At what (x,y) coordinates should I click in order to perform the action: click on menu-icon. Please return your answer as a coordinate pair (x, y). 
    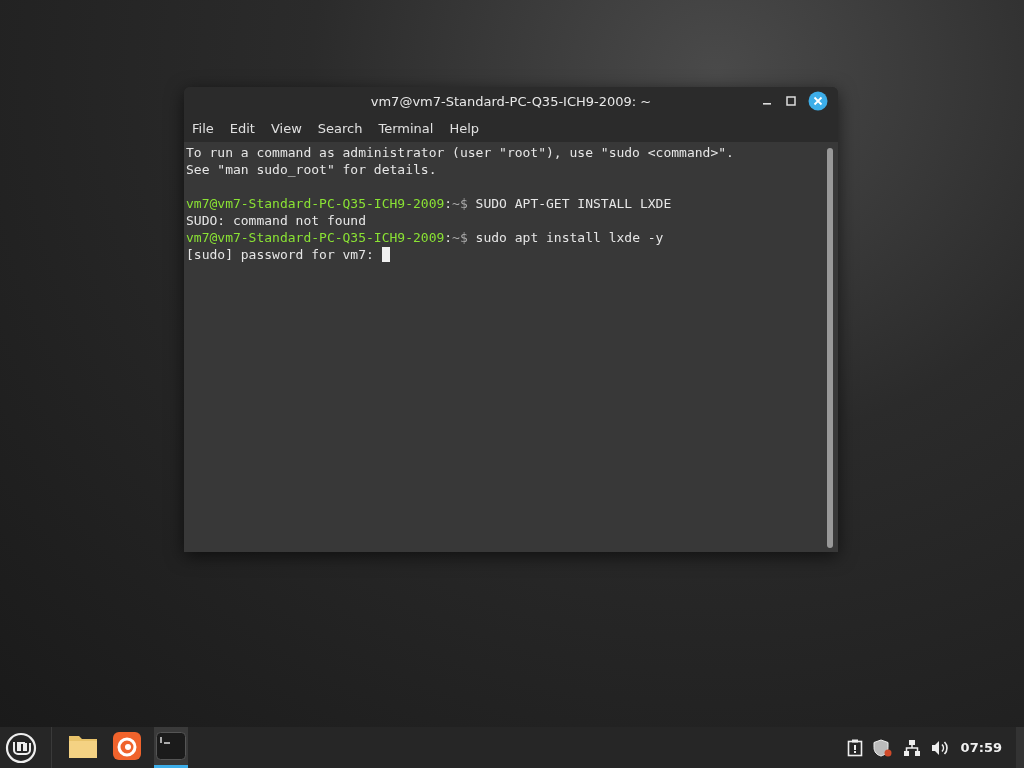
    Looking at the image, I should click on (21, 747).